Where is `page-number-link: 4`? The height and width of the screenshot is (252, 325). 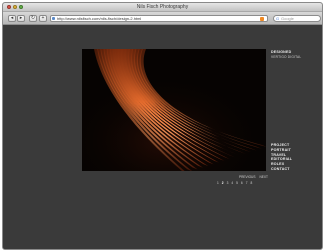
page-number-link: 4 is located at coordinates (232, 183).